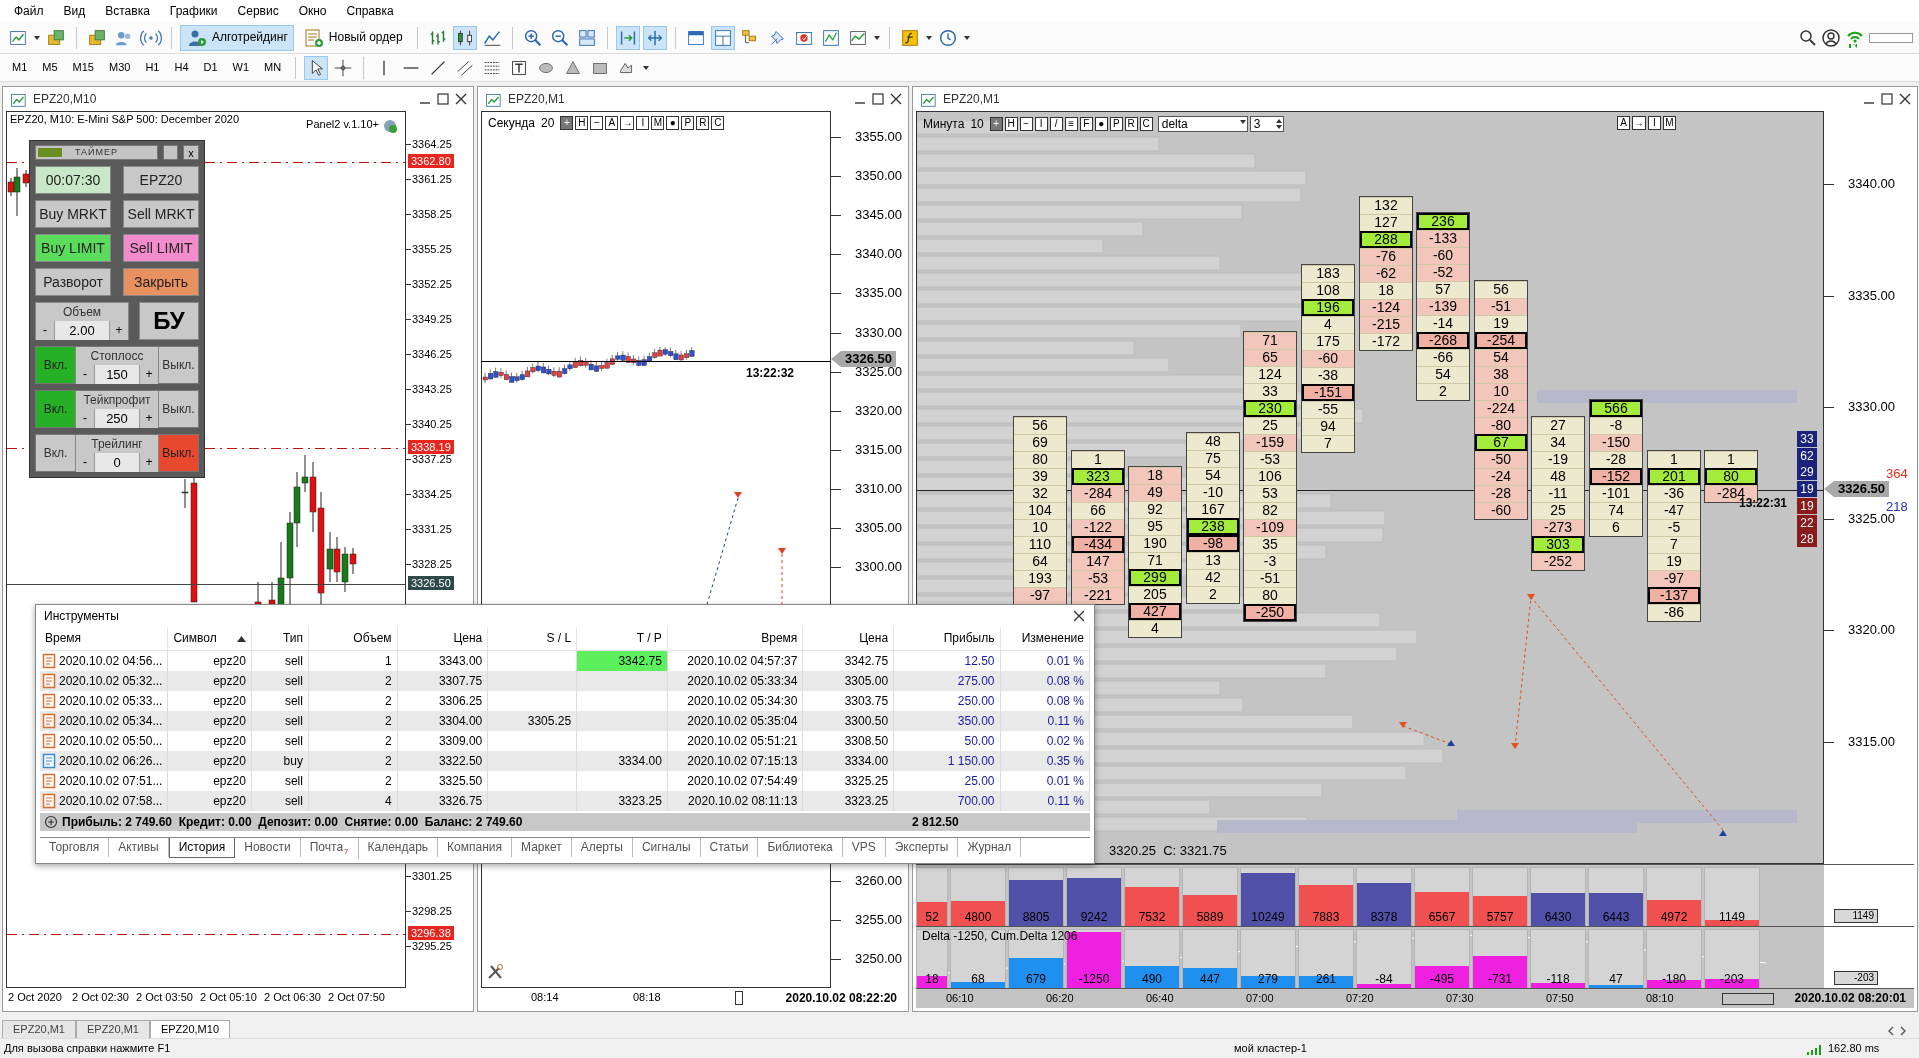 This screenshot has height=1058, width=1919. Describe the element at coordinates (292, 638) in the screenshot. I see `column-header: Тип` at that location.